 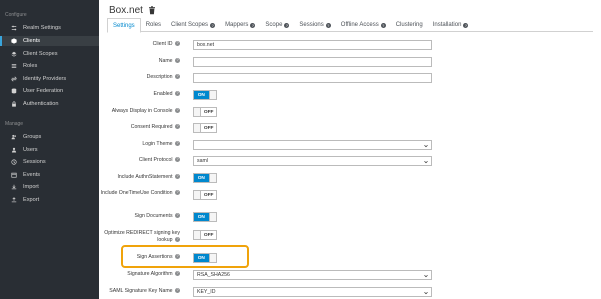 I want to click on description-field, so click(x=312, y=78).